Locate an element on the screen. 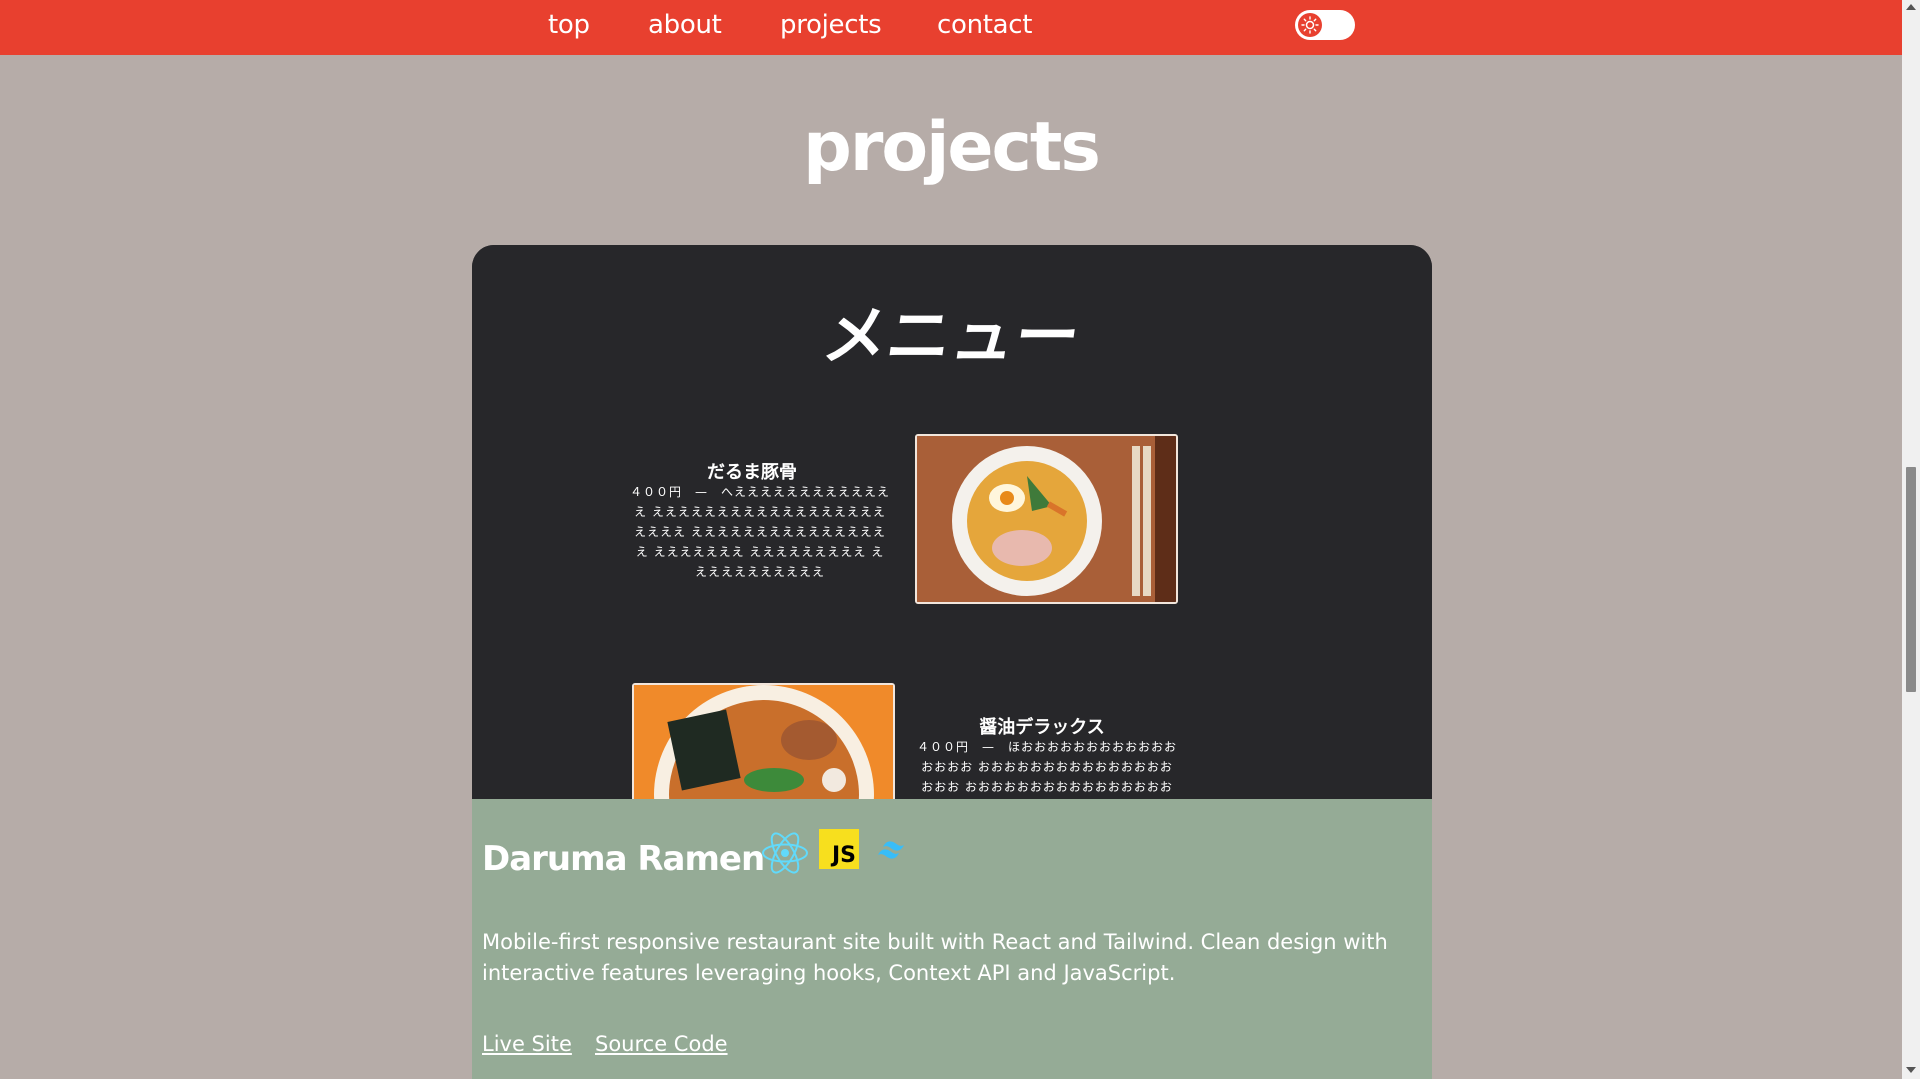  live-site-link: Live Site is located at coordinates (527, 1044).